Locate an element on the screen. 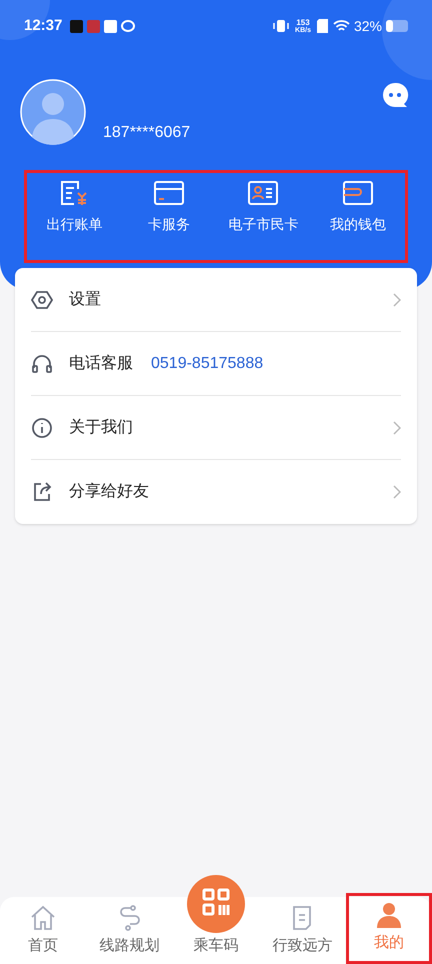 The height and width of the screenshot is (964, 432). menu-item: 电话客服 0519-85175888 is located at coordinates (216, 364).